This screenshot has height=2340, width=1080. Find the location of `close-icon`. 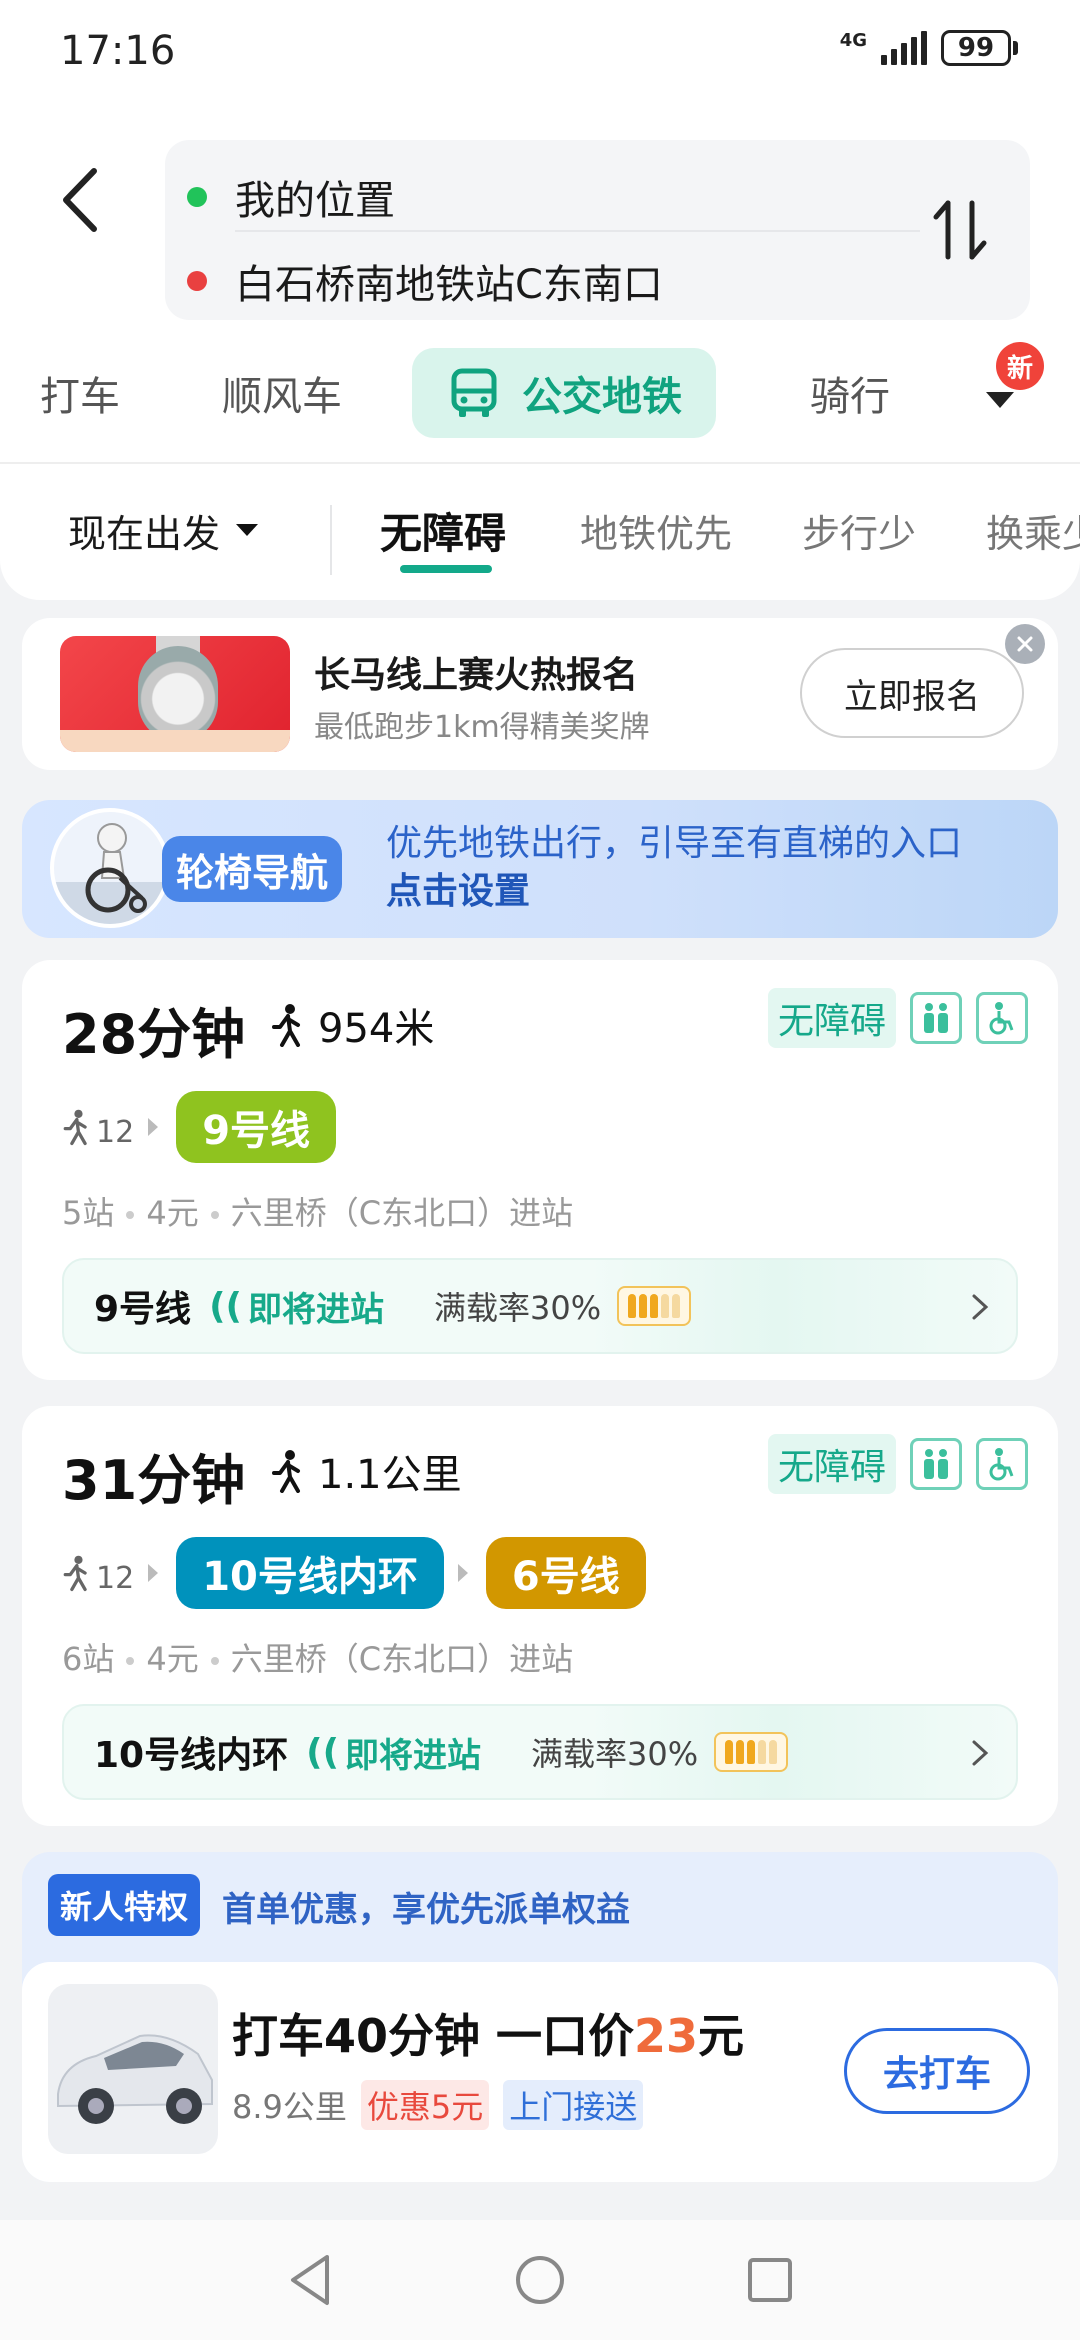

close-icon is located at coordinates (1025, 644).